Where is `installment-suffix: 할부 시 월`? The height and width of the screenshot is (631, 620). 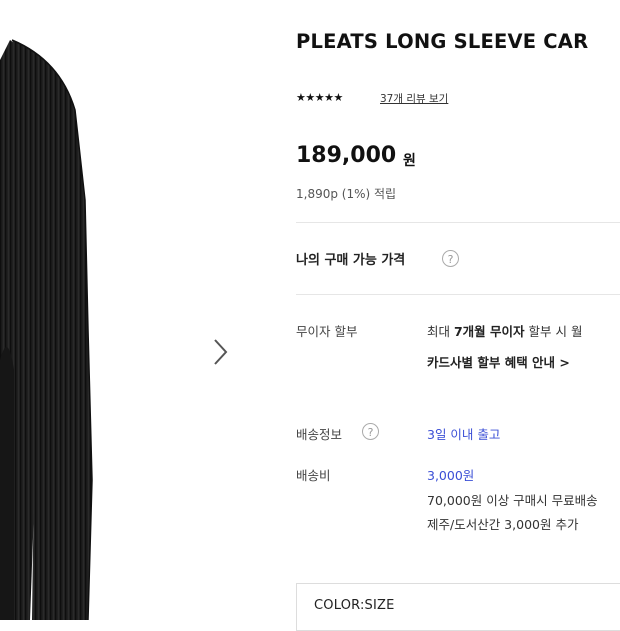 installment-suffix: 할부 시 월 is located at coordinates (553, 331).